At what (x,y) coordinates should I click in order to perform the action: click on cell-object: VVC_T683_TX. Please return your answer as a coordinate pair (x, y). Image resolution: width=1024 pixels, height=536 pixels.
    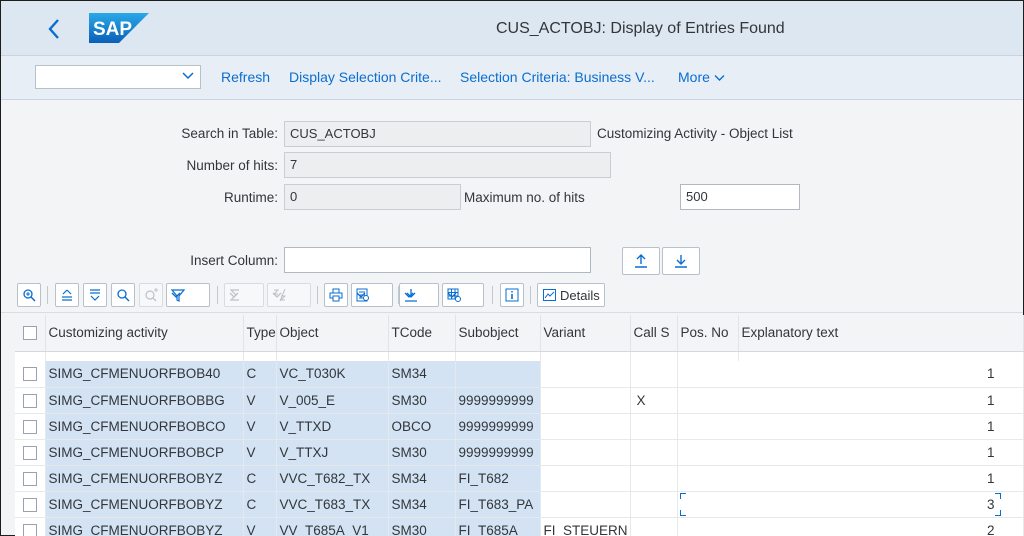
    Looking at the image, I should click on (332, 504).